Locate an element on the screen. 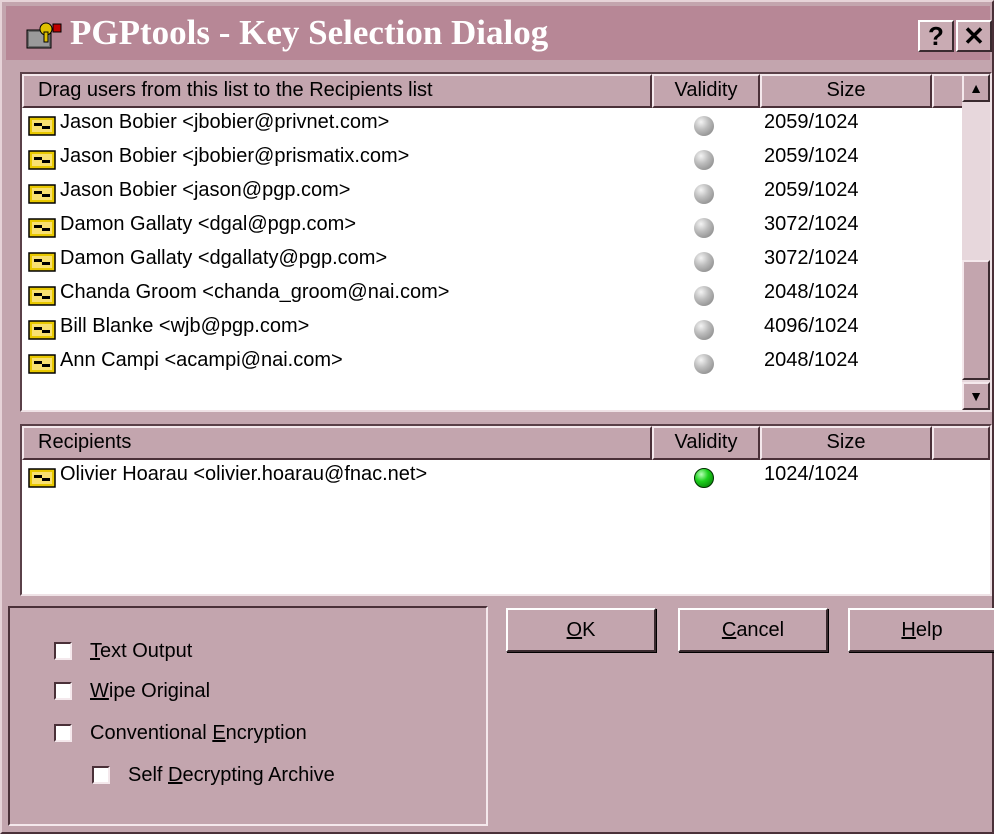 Image resolution: width=994 pixels, height=834 pixels. wipe-original-checkbox: Wipe Original is located at coordinates (132, 691).